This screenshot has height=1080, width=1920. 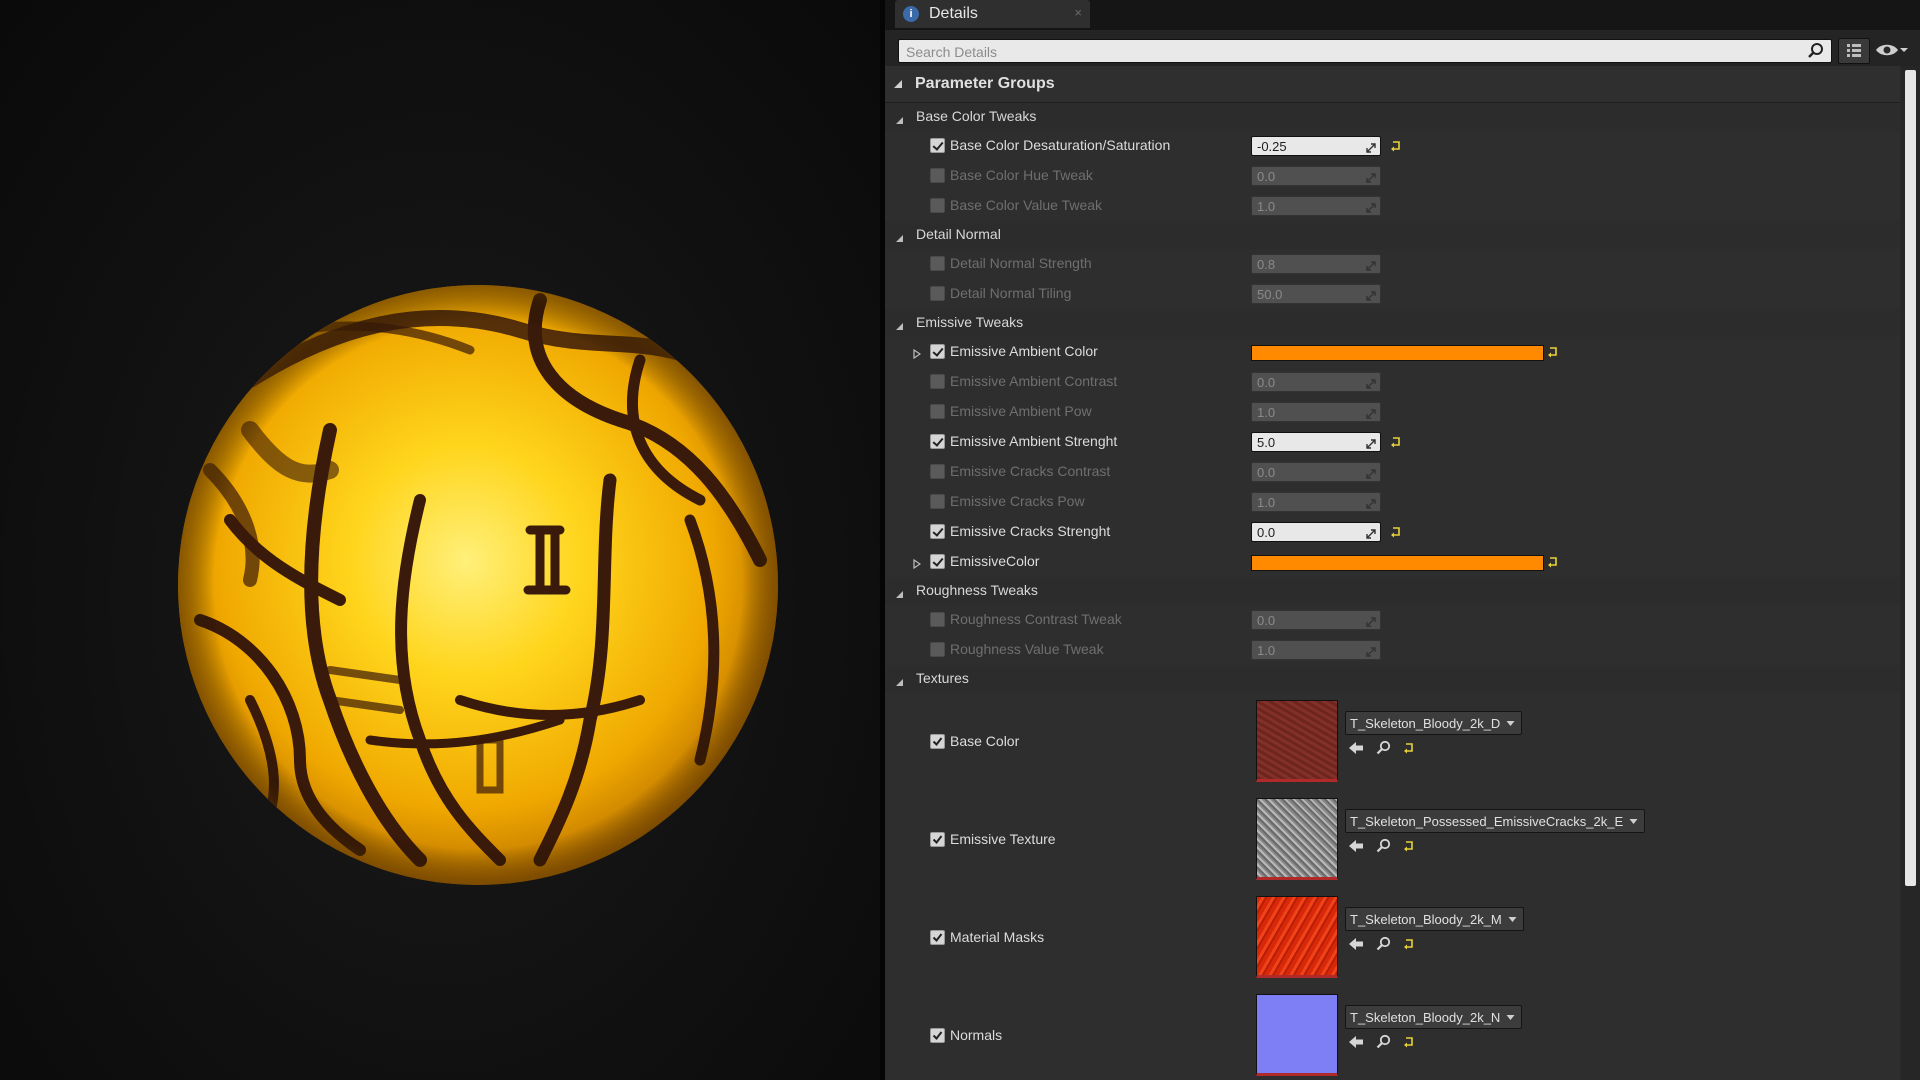 What do you see at coordinates (1434, 919) in the screenshot?
I see `asset-picker-combo: T_Skeleton_Bloody_2k_M` at bounding box center [1434, 919].